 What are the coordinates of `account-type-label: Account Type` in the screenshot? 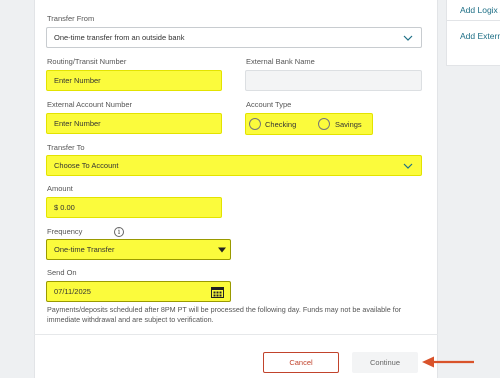 It's located at (269, 104).